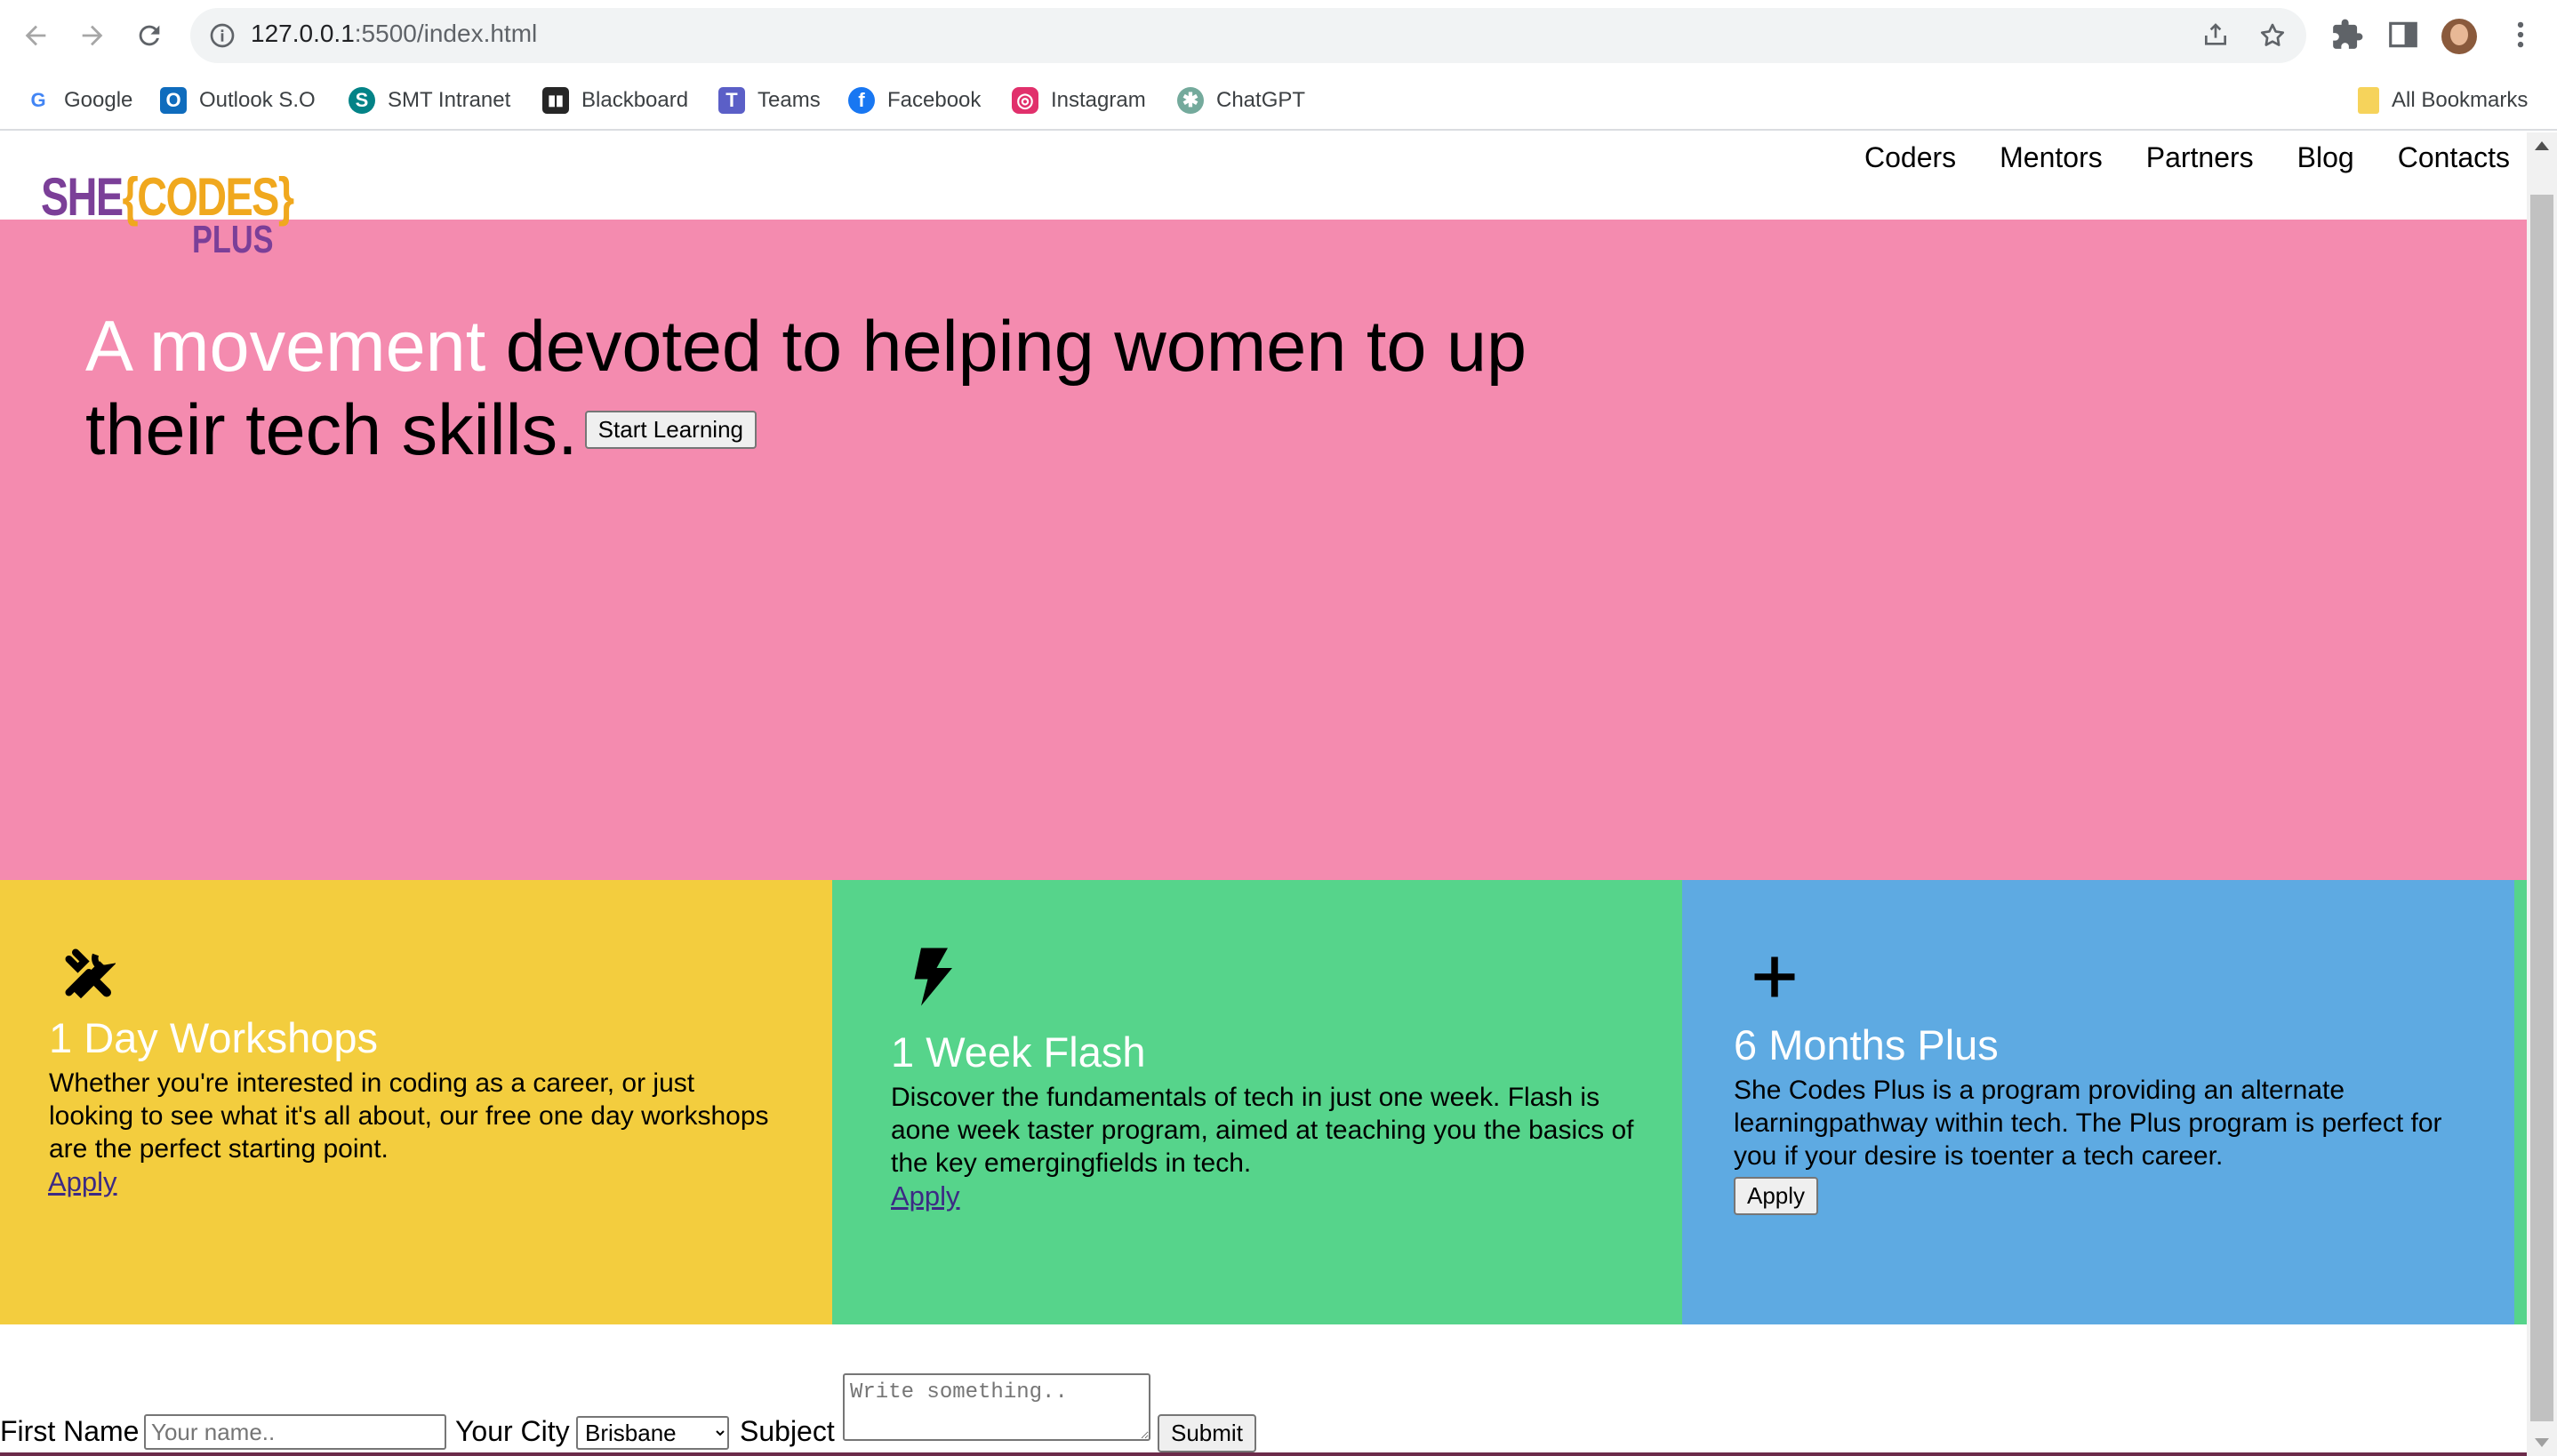  I want to click on nav-coders: Coders, so click(1910, 157).